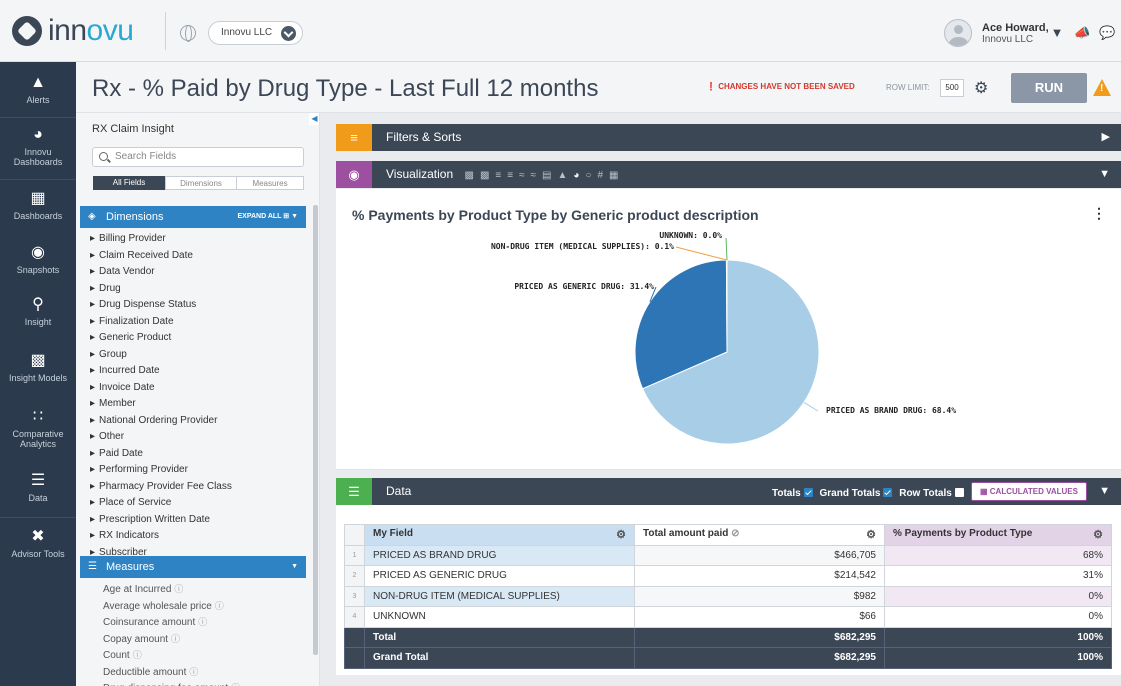 The height and width of the screenshot is (686, 1121). I want to click on dimension-item: Prescription Written Date, so click(161, 520).